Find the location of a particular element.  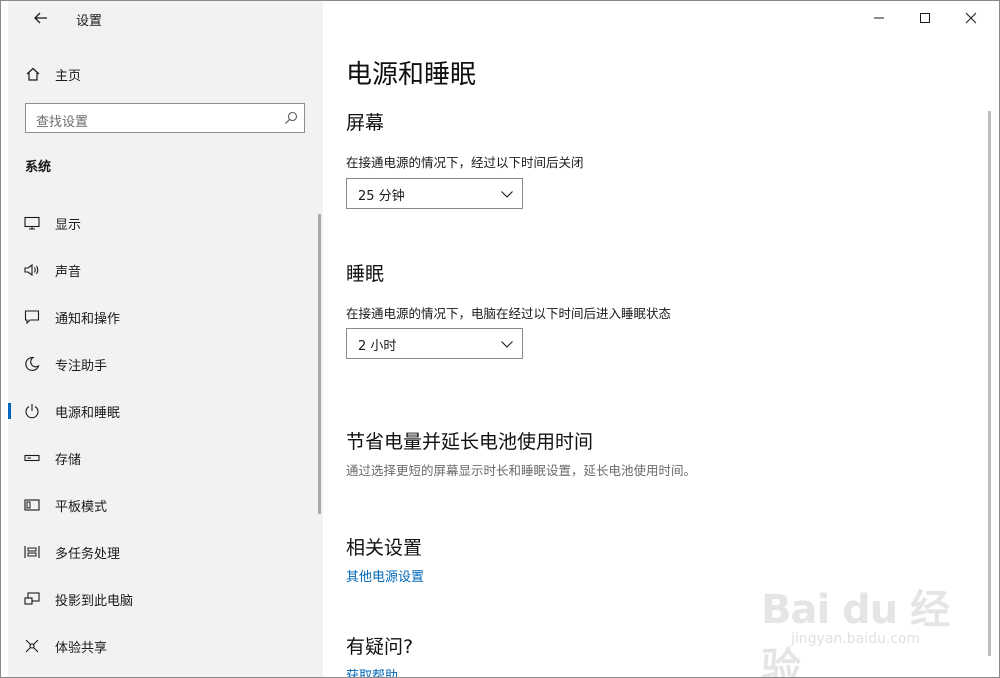

sleep-timeout-value: 2 小时 is located at coordinates (377, 346).